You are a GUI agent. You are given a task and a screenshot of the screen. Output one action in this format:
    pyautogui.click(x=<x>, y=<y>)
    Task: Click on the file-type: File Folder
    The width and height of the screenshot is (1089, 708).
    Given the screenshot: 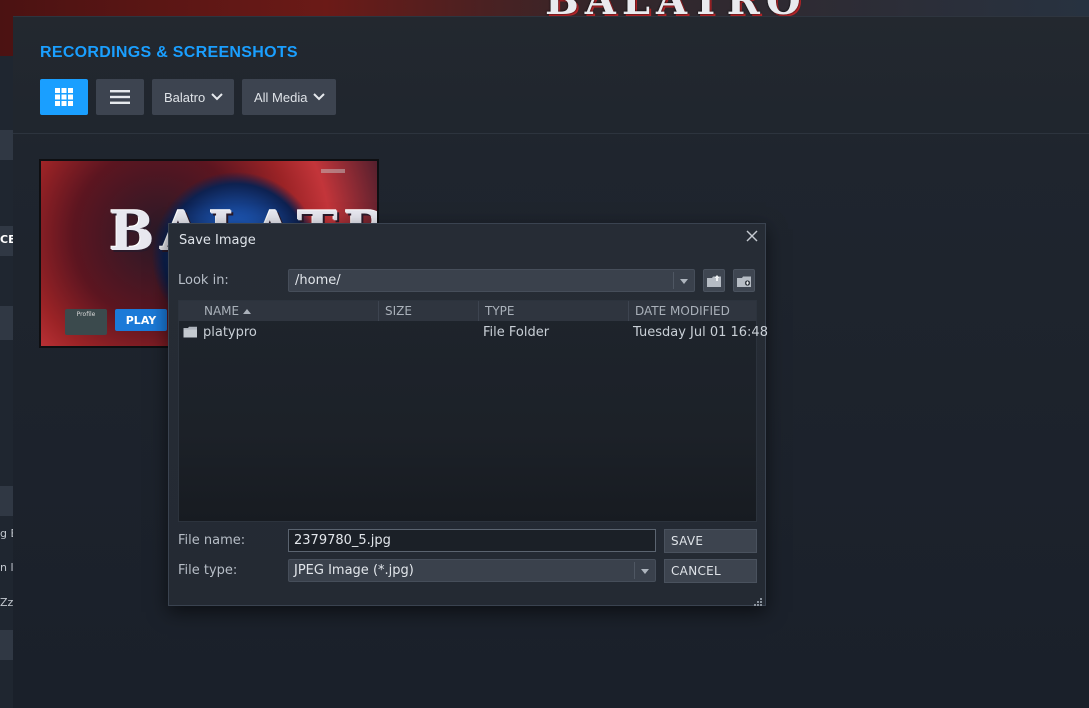 What is the action you would take?
    pyautogui.click(x=516, y=332)
    